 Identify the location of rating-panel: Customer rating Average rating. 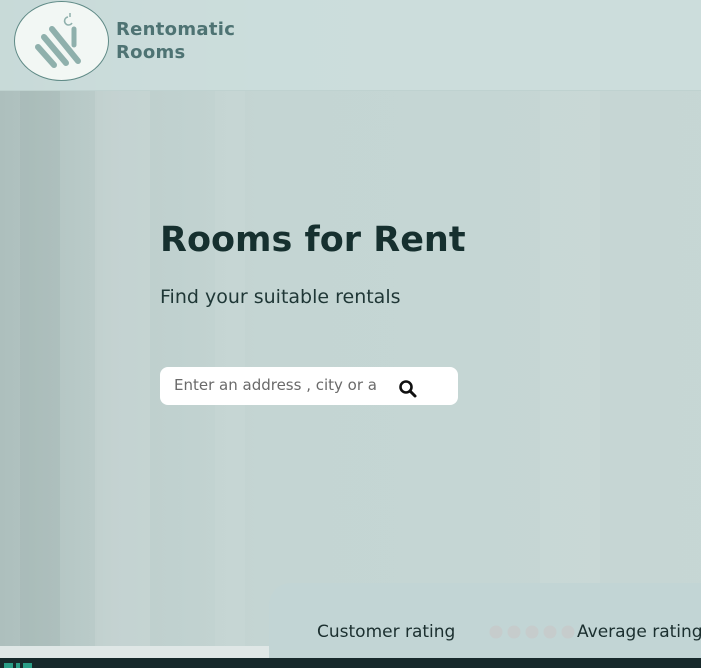
(485, 625).